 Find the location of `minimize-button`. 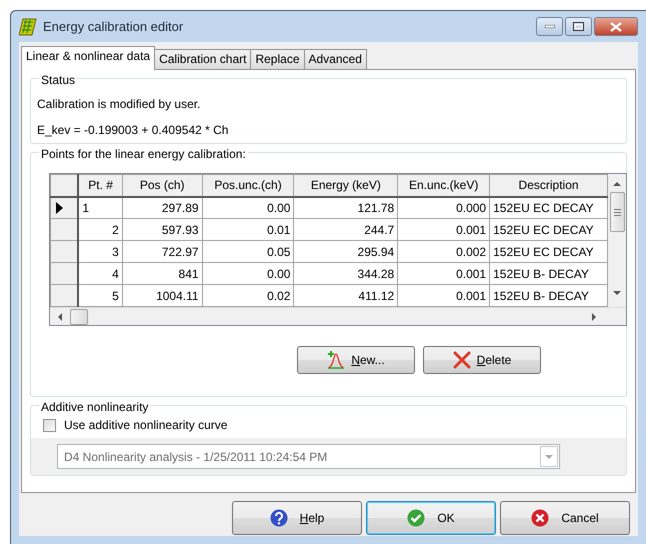

minimize-button is located at coordinates (549, 26).